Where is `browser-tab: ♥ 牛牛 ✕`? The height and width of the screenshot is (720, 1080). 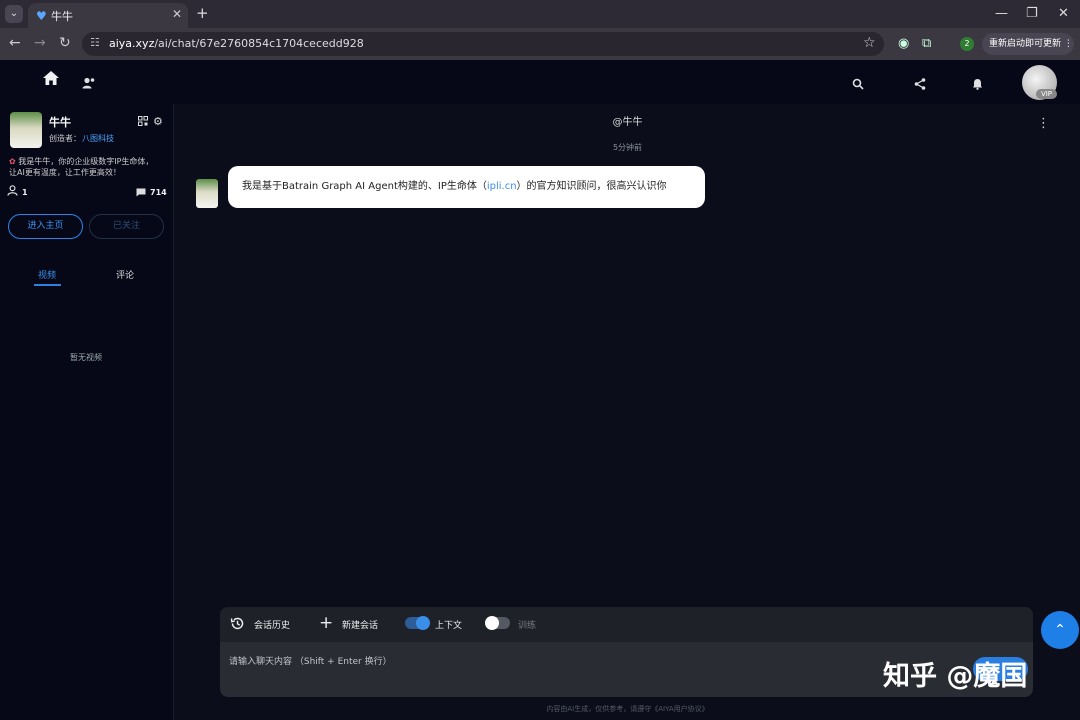
browser-tab: ♥ 牛牛 ✕ is located at coordinates (108, 15).